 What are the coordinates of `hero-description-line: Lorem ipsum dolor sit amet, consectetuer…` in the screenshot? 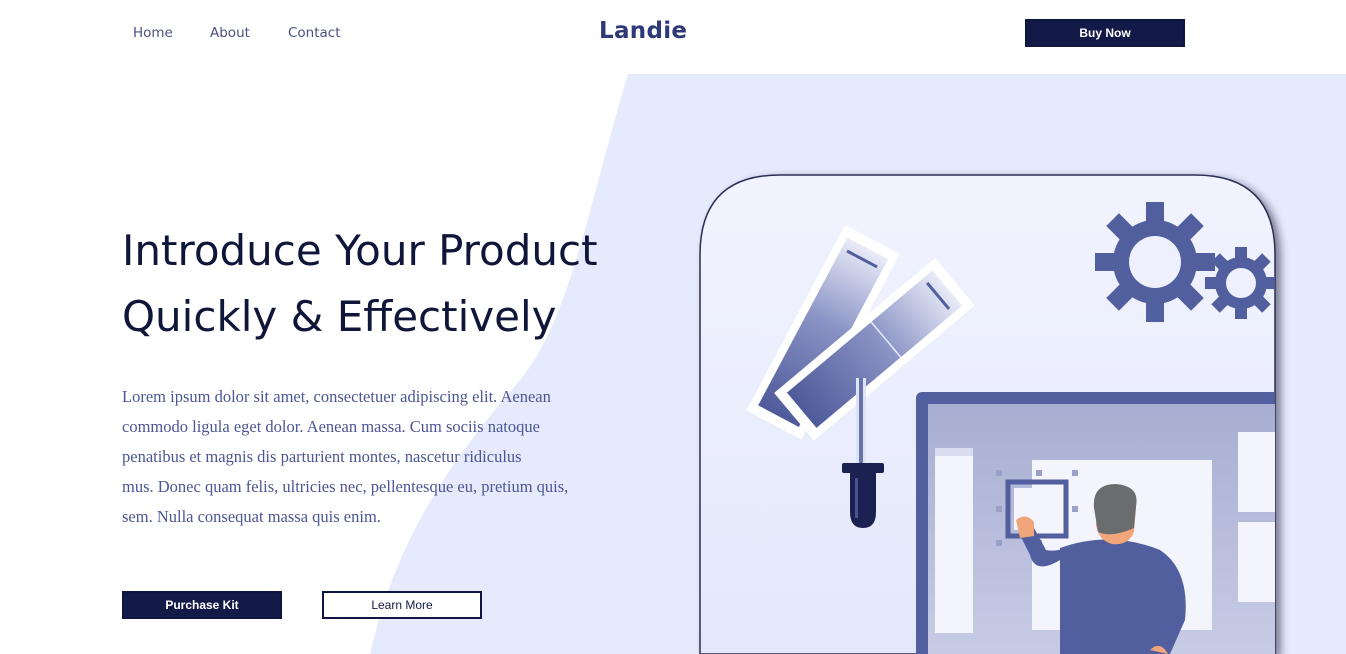 It's located at (336, 396).